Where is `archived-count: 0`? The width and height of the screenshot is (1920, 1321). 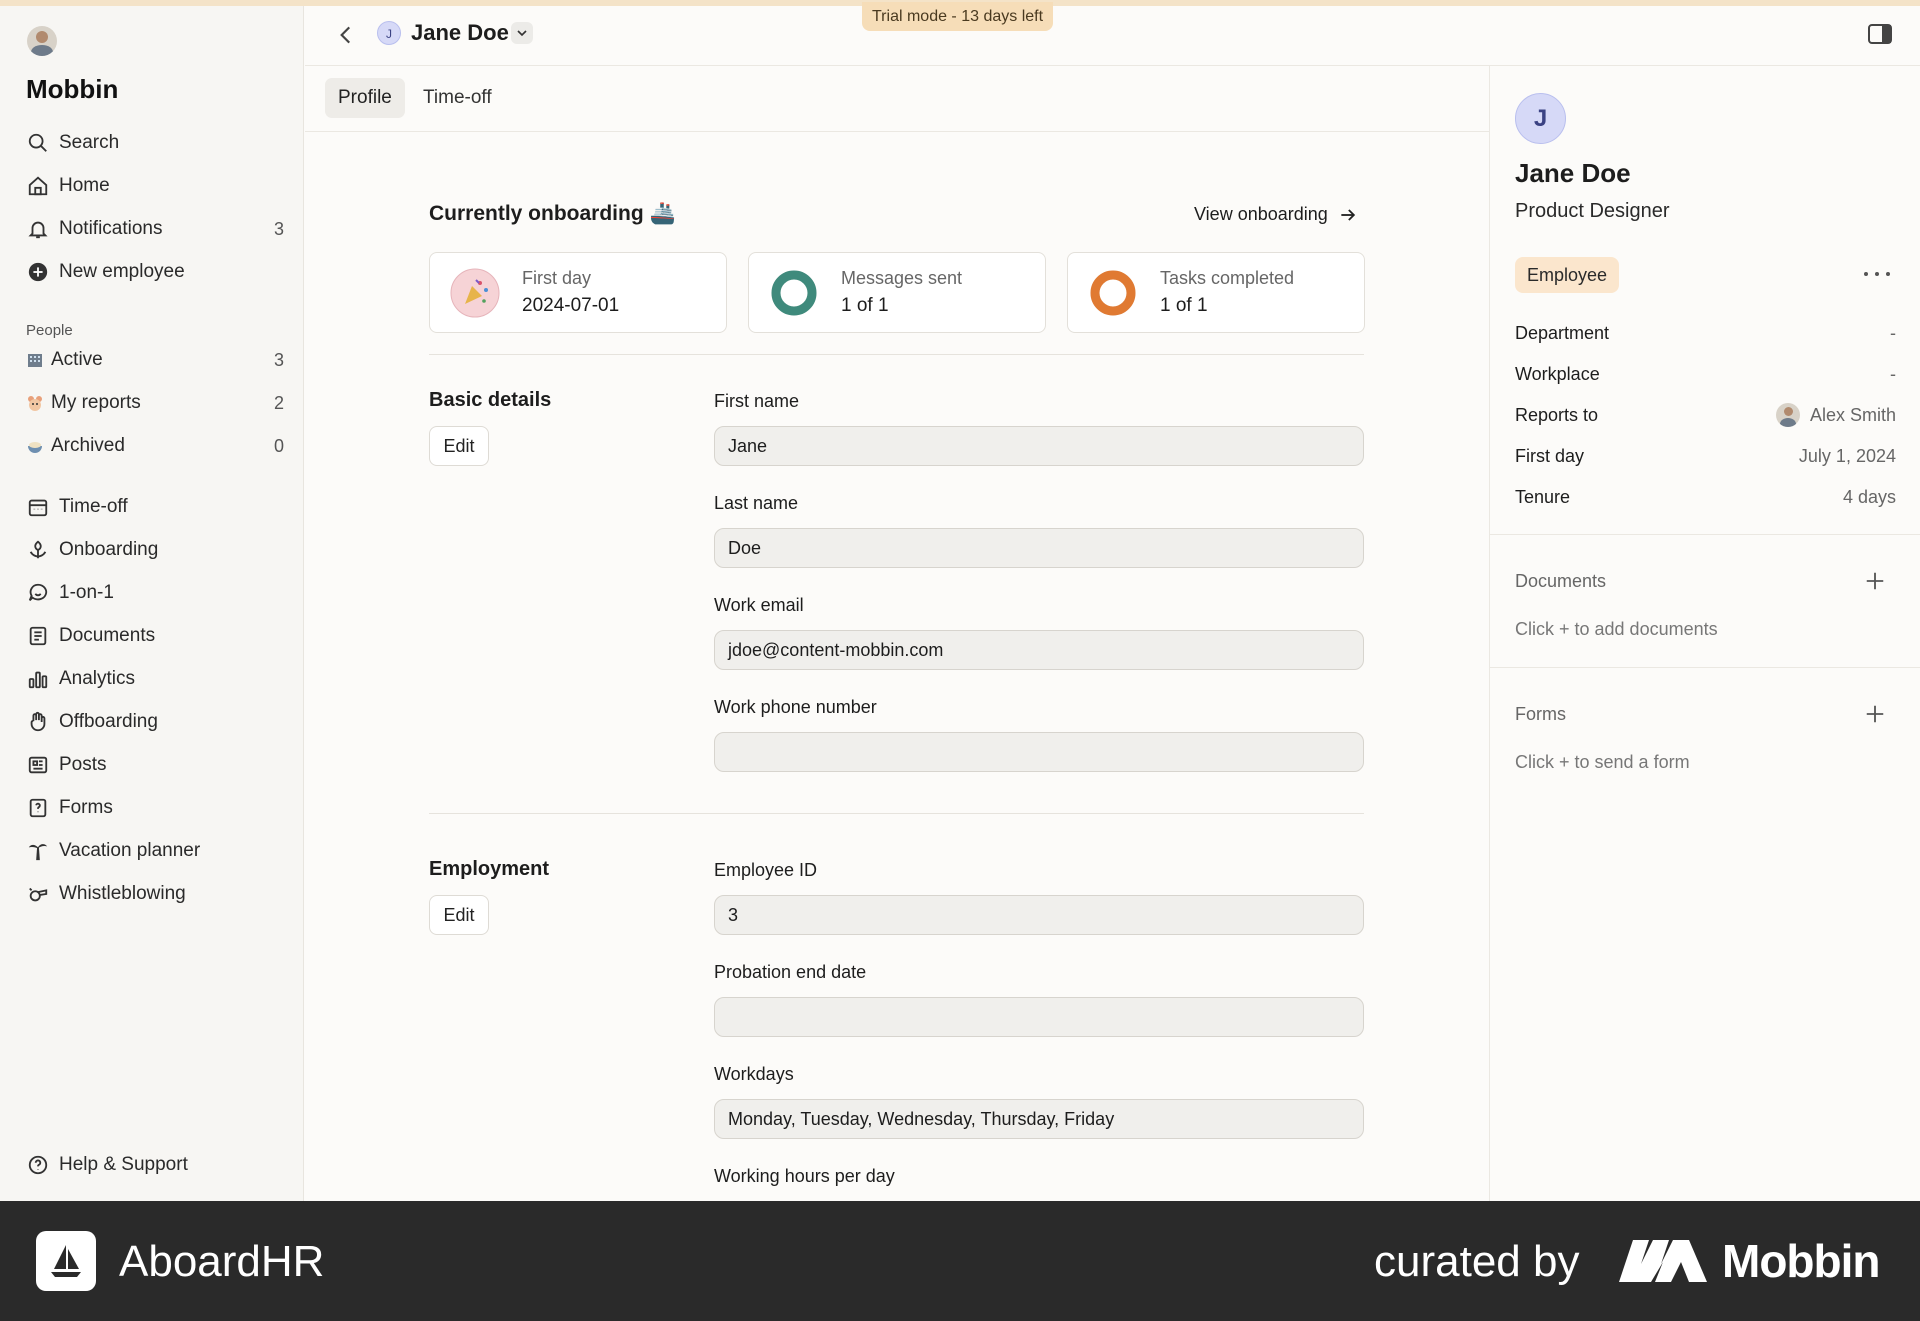 archived-count: 0 is located at coordinates (278, 445).